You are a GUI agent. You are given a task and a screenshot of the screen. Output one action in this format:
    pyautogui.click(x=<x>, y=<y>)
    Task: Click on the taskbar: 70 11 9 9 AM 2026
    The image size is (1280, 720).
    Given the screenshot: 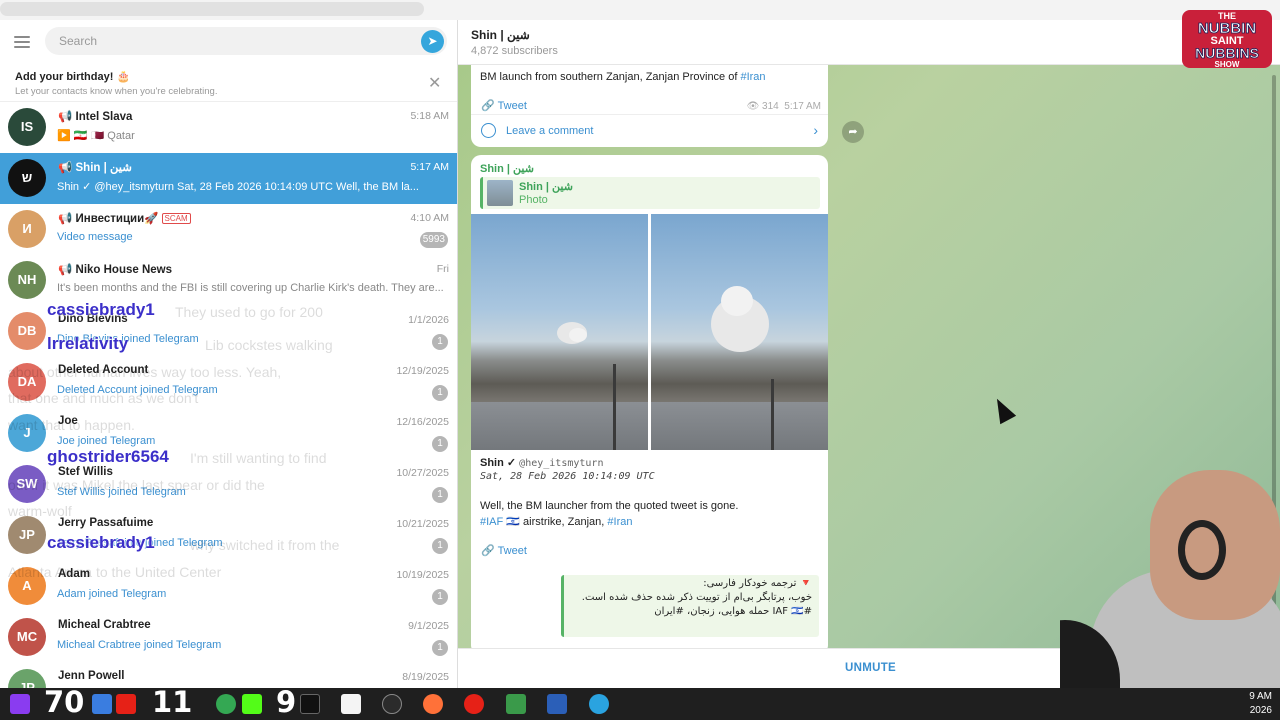 What is the action you would take?
    pyautogui.click(x=640, y=702)
    